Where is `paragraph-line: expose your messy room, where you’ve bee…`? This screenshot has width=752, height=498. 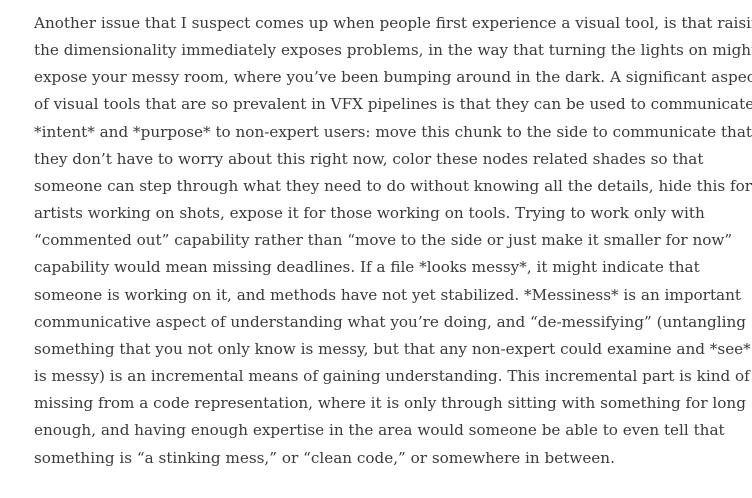
paragraph-line: expose your messy room, where you’ve bee… is located at coordinates (393, 77).